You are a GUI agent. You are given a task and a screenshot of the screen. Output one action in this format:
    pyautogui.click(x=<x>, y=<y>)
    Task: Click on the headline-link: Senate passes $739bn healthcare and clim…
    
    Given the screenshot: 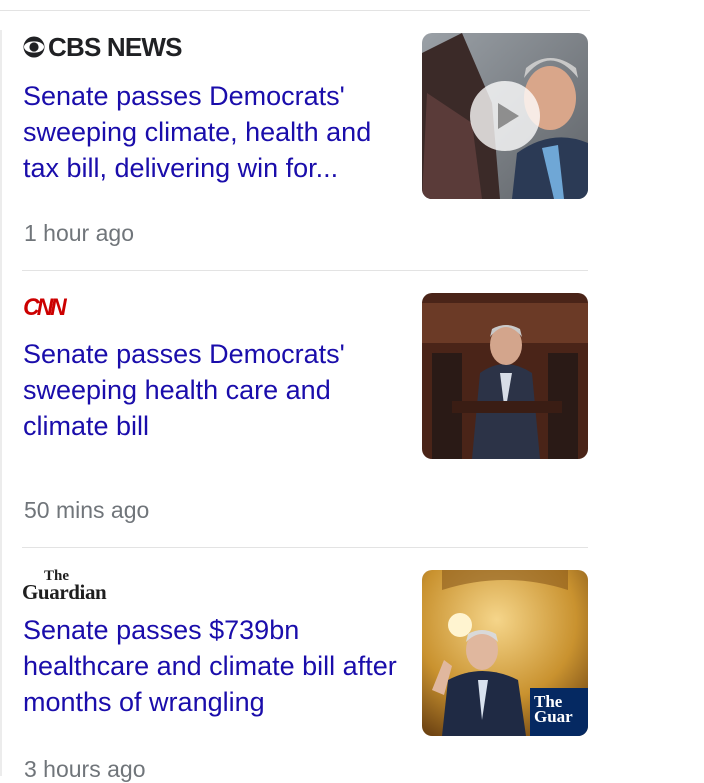 What is the action you would take?
    pyautogui.click(x=218, y=666)
    